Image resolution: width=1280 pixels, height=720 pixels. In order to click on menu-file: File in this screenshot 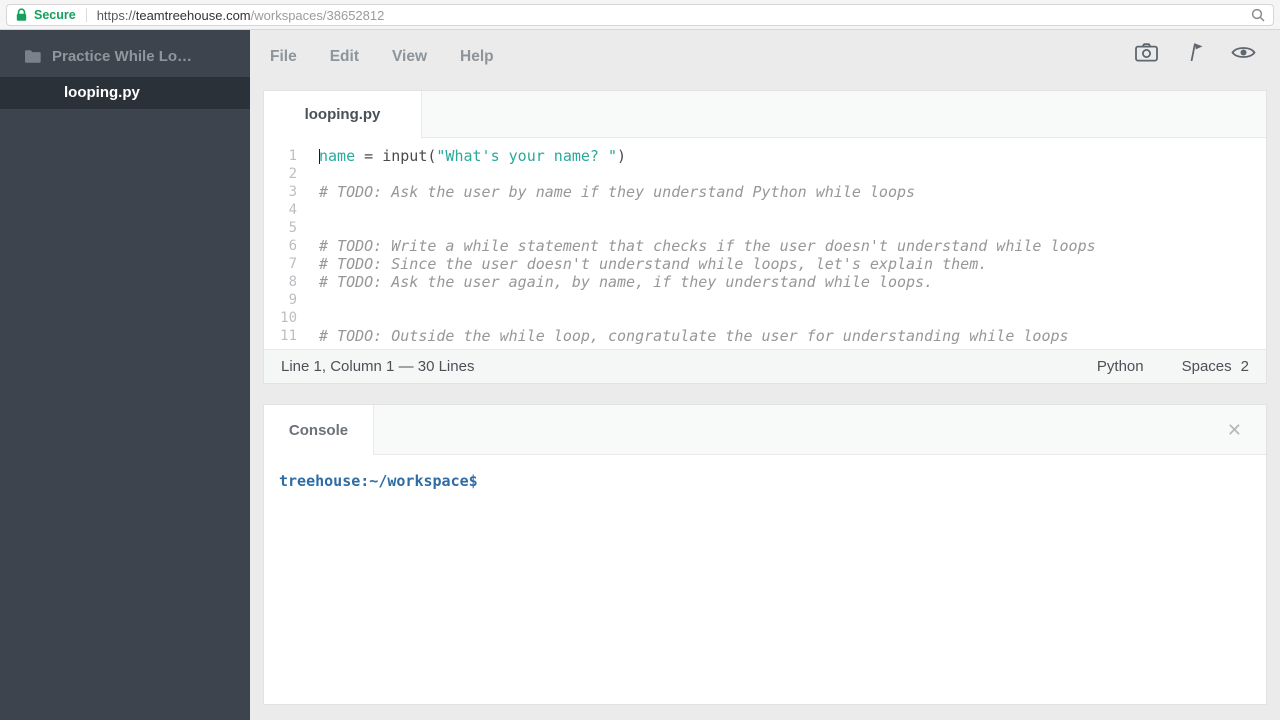, I will do `click(283, 57)`.